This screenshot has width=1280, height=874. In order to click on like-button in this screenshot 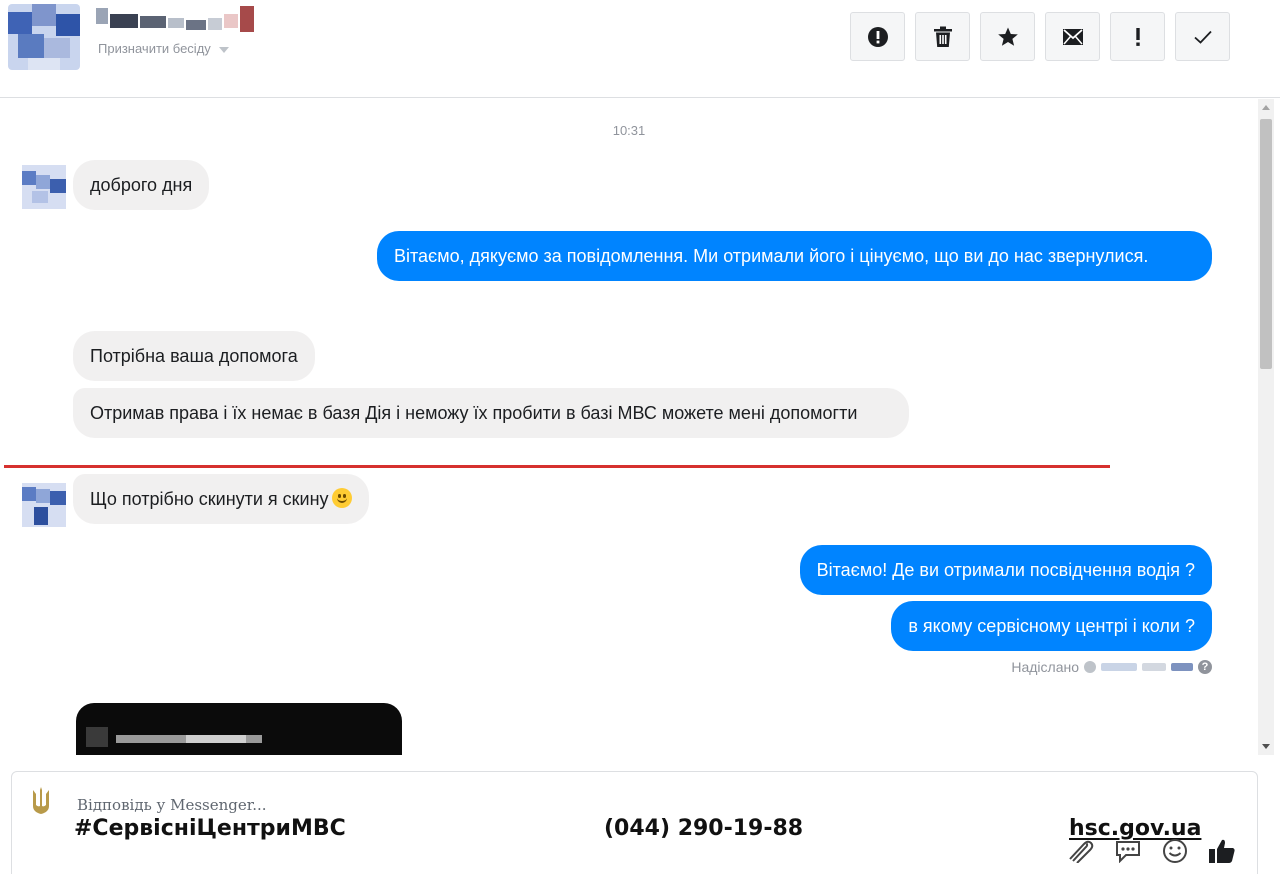, I will do `click(1222, 853)`.